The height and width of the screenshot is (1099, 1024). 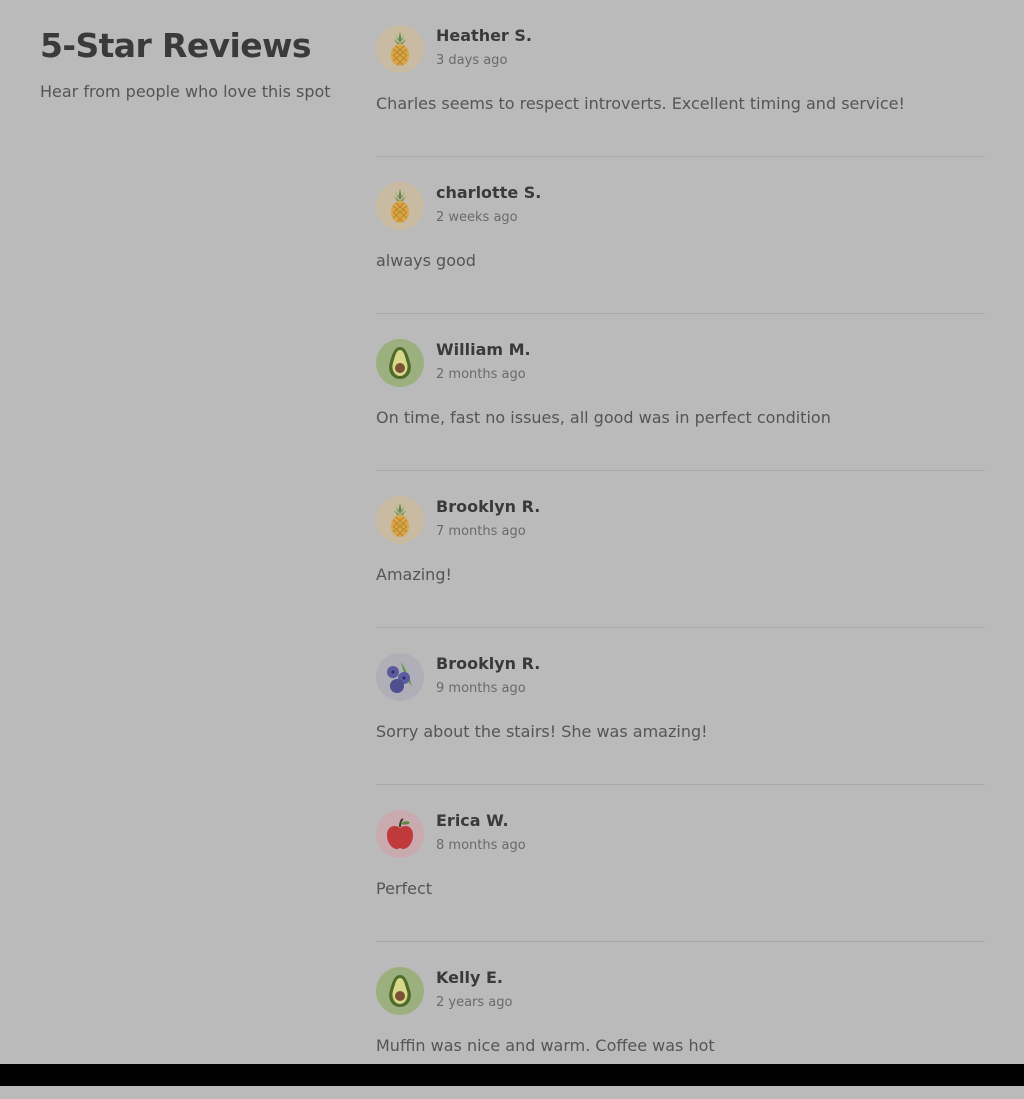 What do you see at coordinates (483, 349) in the screenshot?
I see `reviewer-name: William M.` at bounding box center [483, 349].